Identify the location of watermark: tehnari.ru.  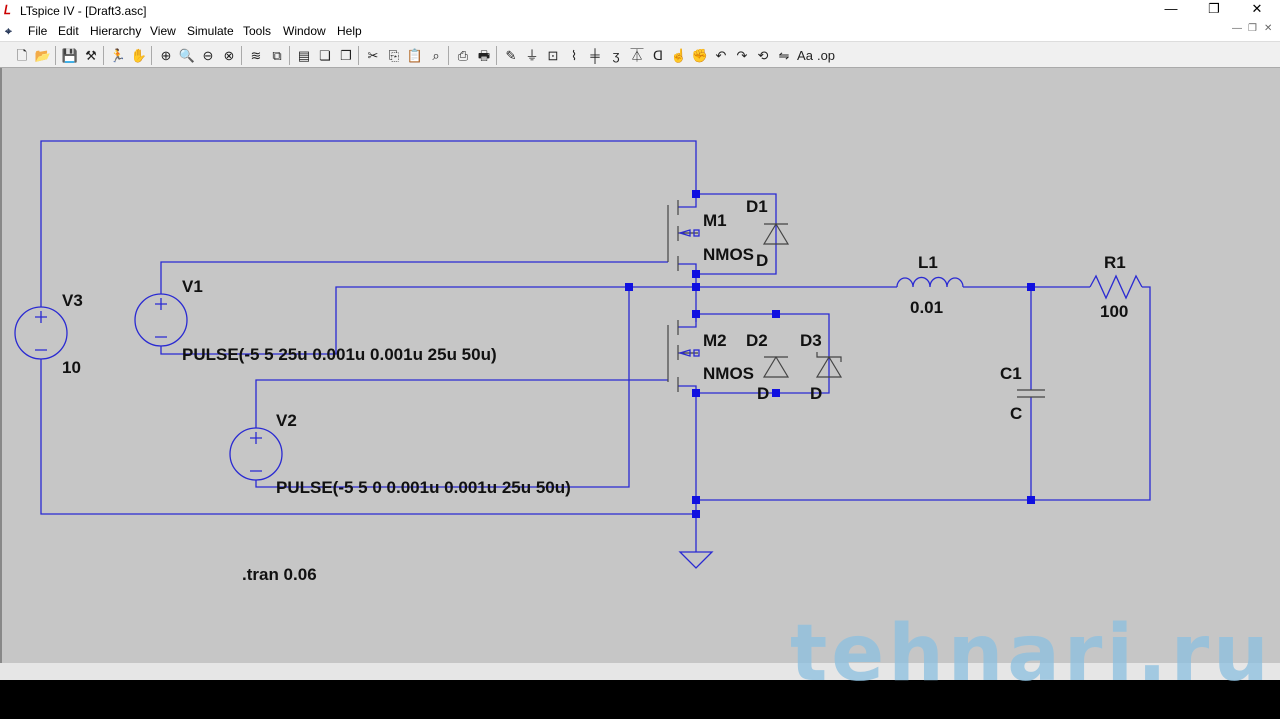
(1031, 654).